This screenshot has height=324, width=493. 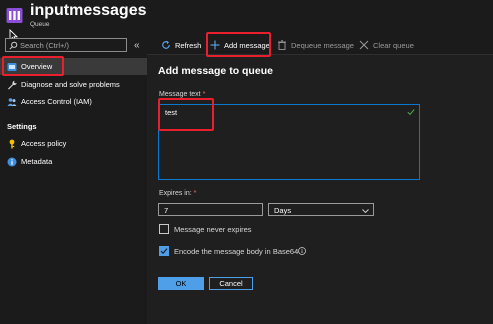 What do you see at coordinates (282, 45) in the screenshot?
I see `trash-icon` at bounding box center [282, 45].